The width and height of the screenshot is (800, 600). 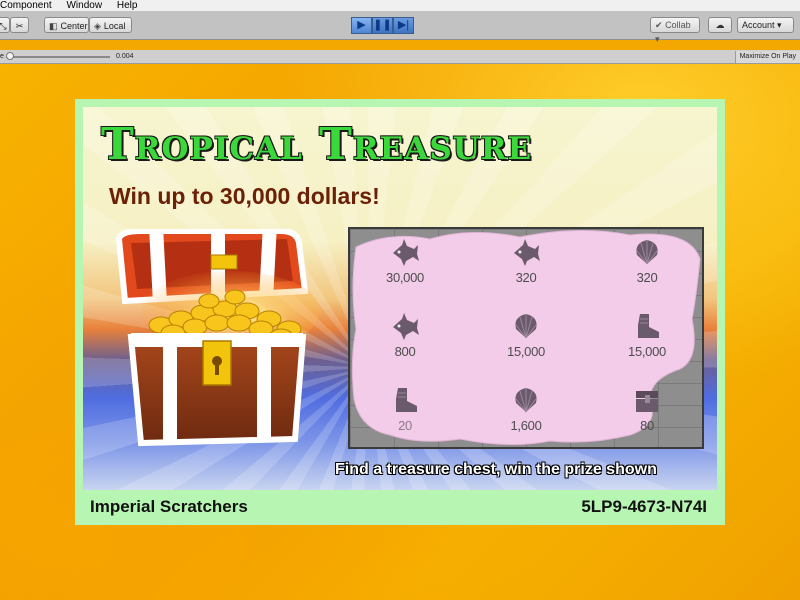 I want to click on menu-bar: Component Window Help, so click(x=400, y=5).